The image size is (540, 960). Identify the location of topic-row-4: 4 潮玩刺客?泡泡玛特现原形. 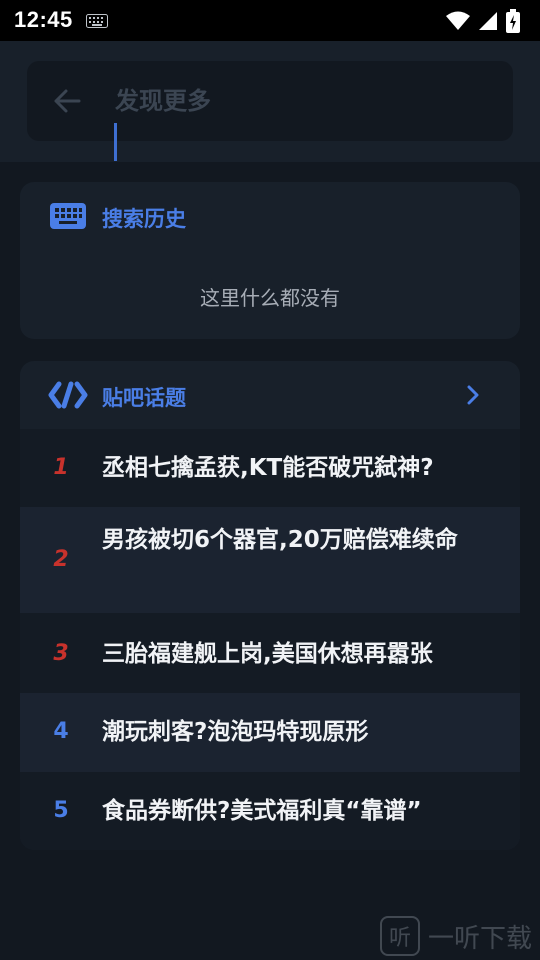
(270, 732).